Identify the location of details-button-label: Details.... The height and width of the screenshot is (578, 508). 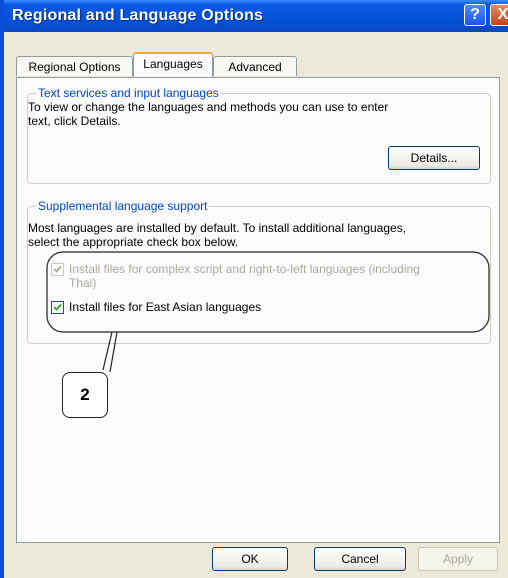
(434, 158).